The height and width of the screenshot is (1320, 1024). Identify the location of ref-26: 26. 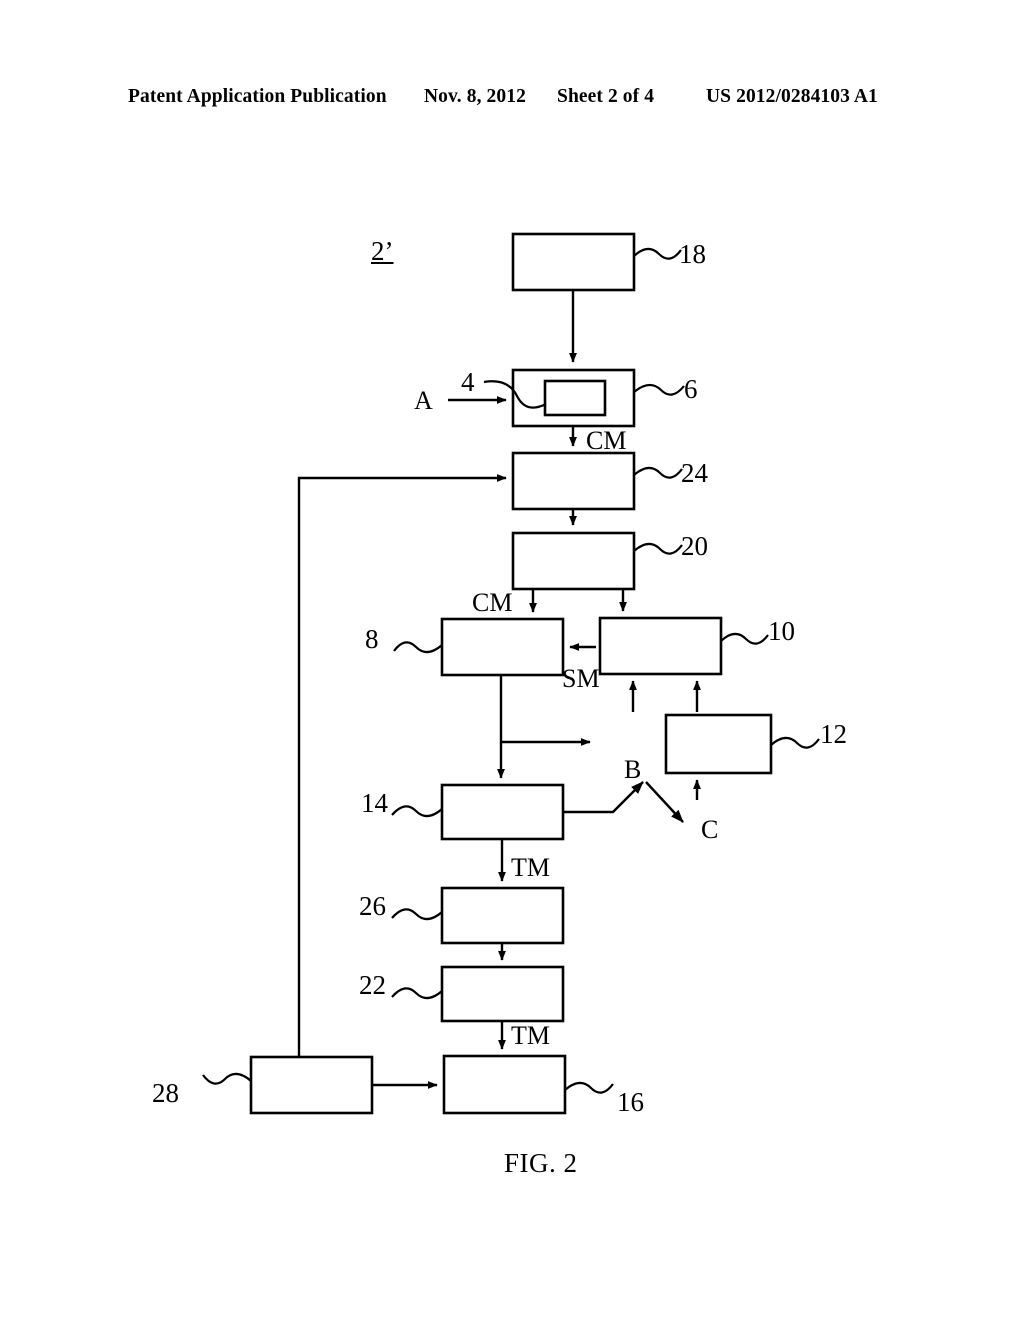
(372, 906).